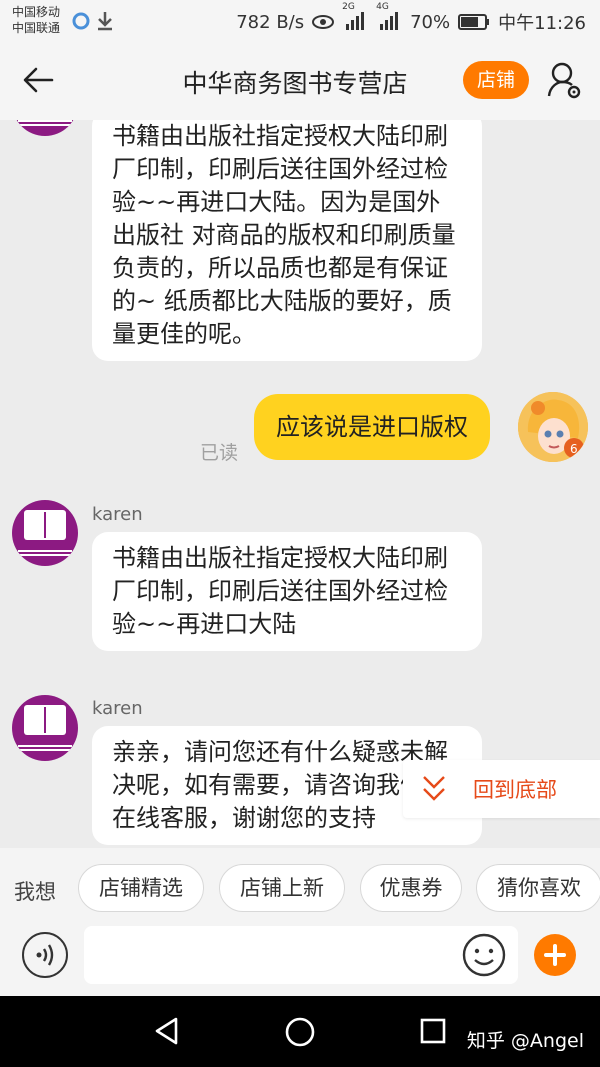 This screenshot has width=600, height=1067. I want to click on message-text: 亲亲，请问您还有什么疑惑未解决呢，如有需要，请咨询我们的在线客服，谢谢您的支持, so click(280, 785).